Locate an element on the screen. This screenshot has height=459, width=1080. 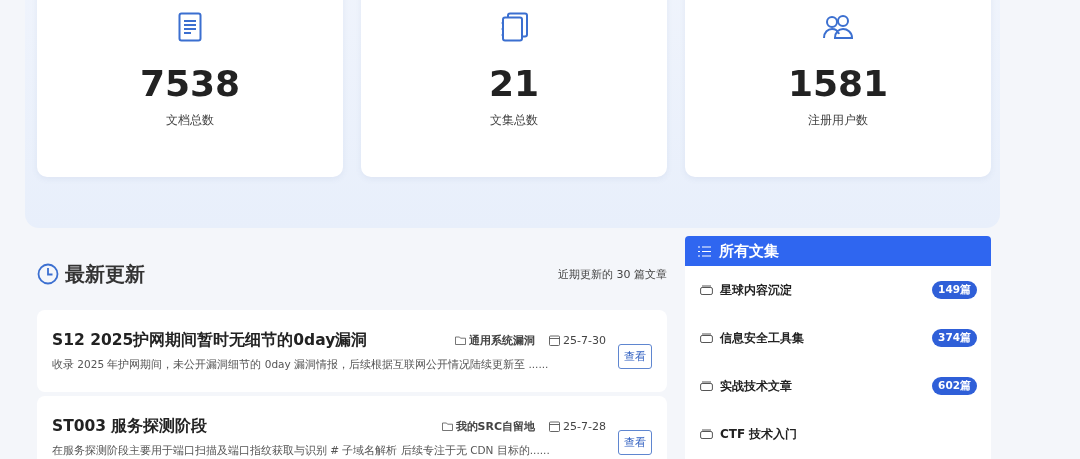
section-title: 最新更新 is located at coordinates (105, 274).